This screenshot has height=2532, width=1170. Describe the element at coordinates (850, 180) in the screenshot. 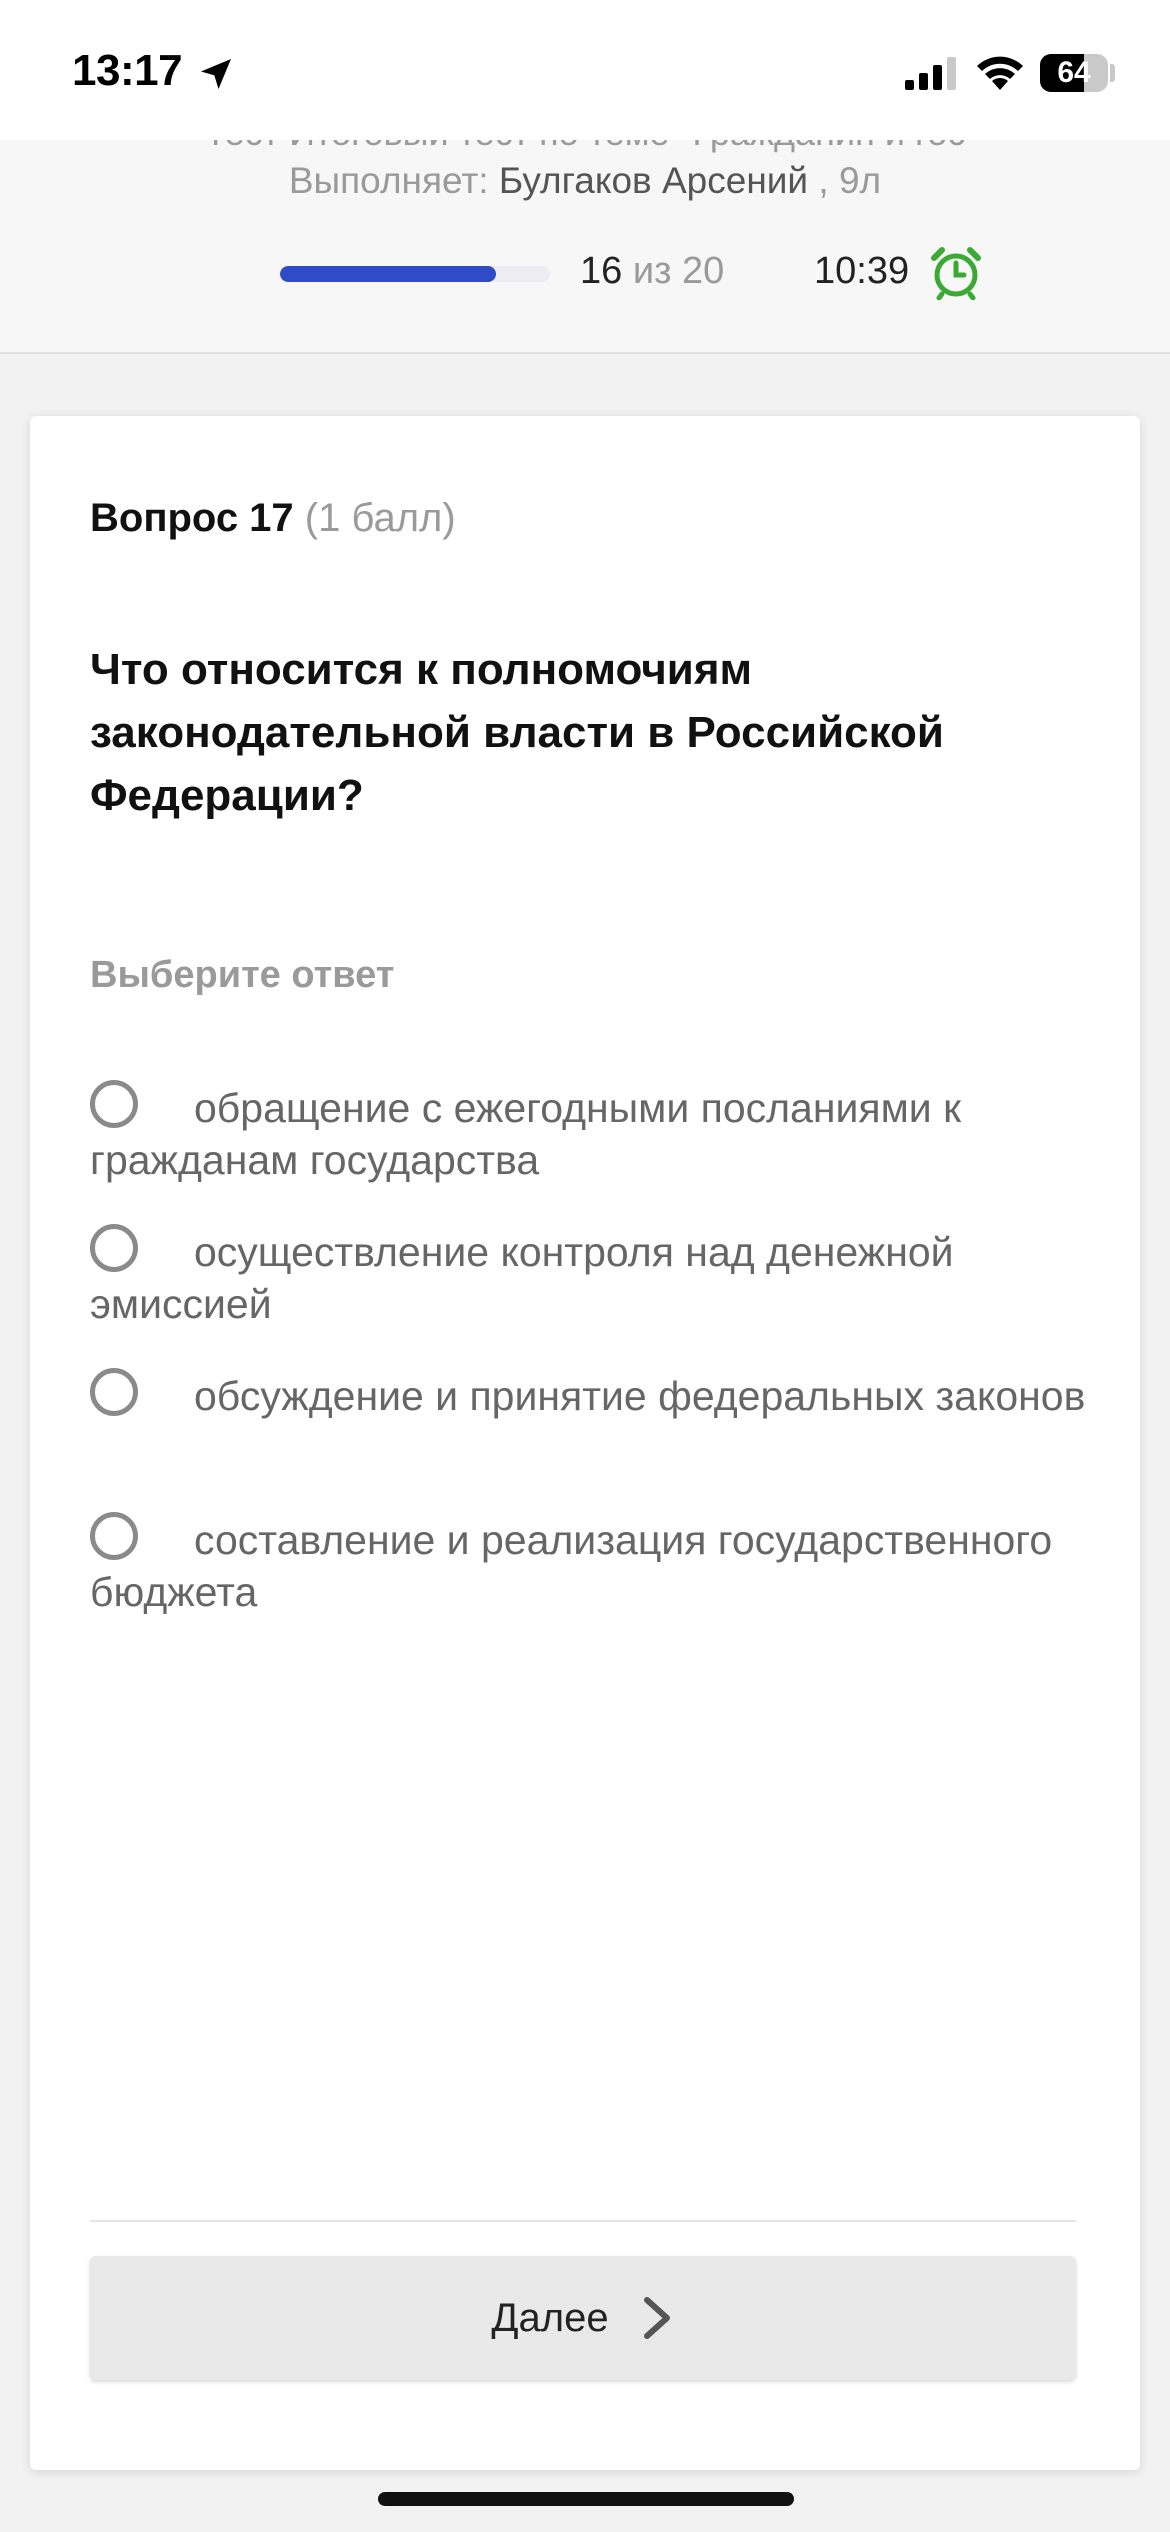

I see `performer-class: , 9л` at that location.